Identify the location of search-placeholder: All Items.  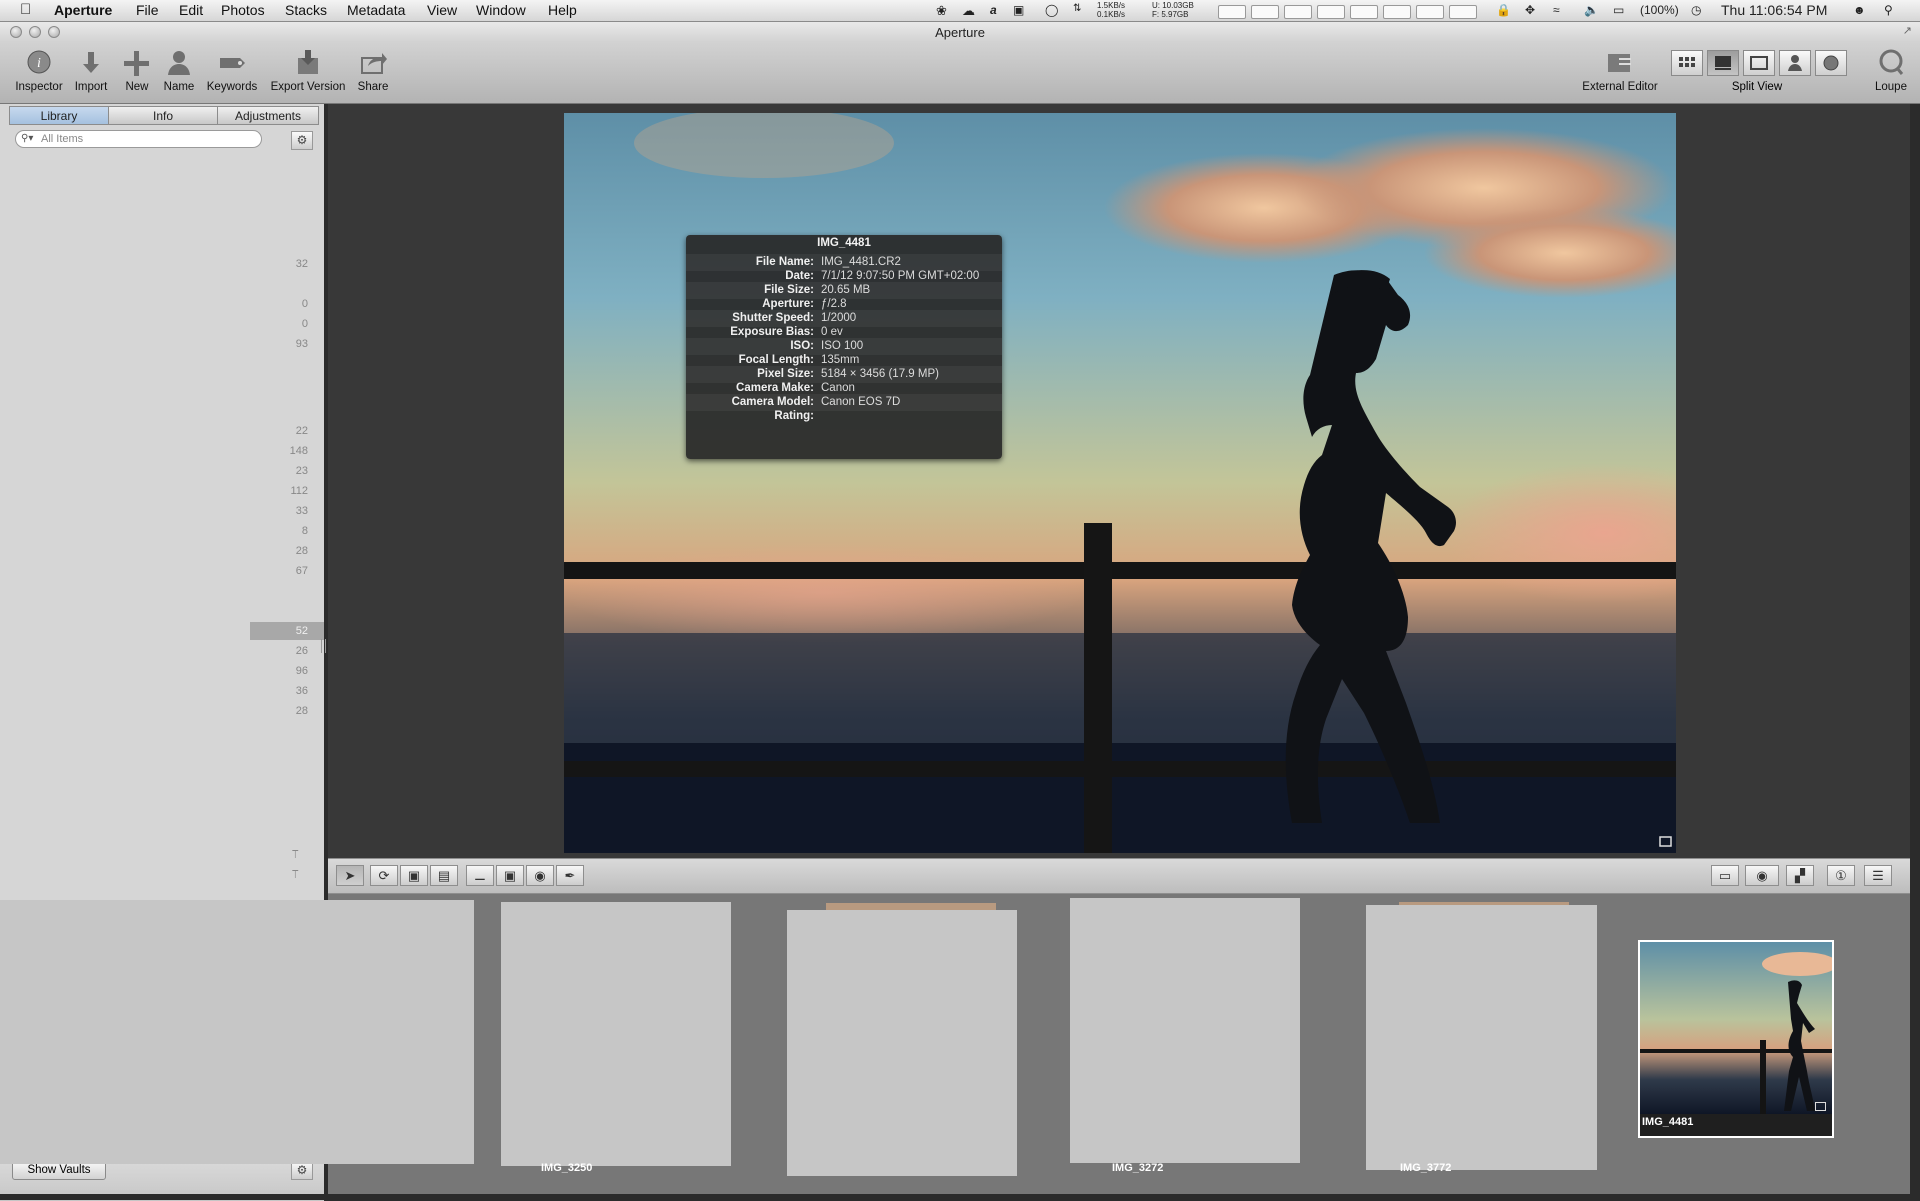
(62, 139).